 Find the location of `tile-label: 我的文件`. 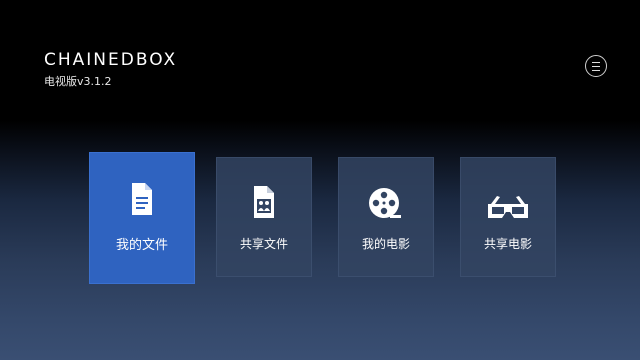

tile-label: 我的文件 is located at coordinates (141, 245).